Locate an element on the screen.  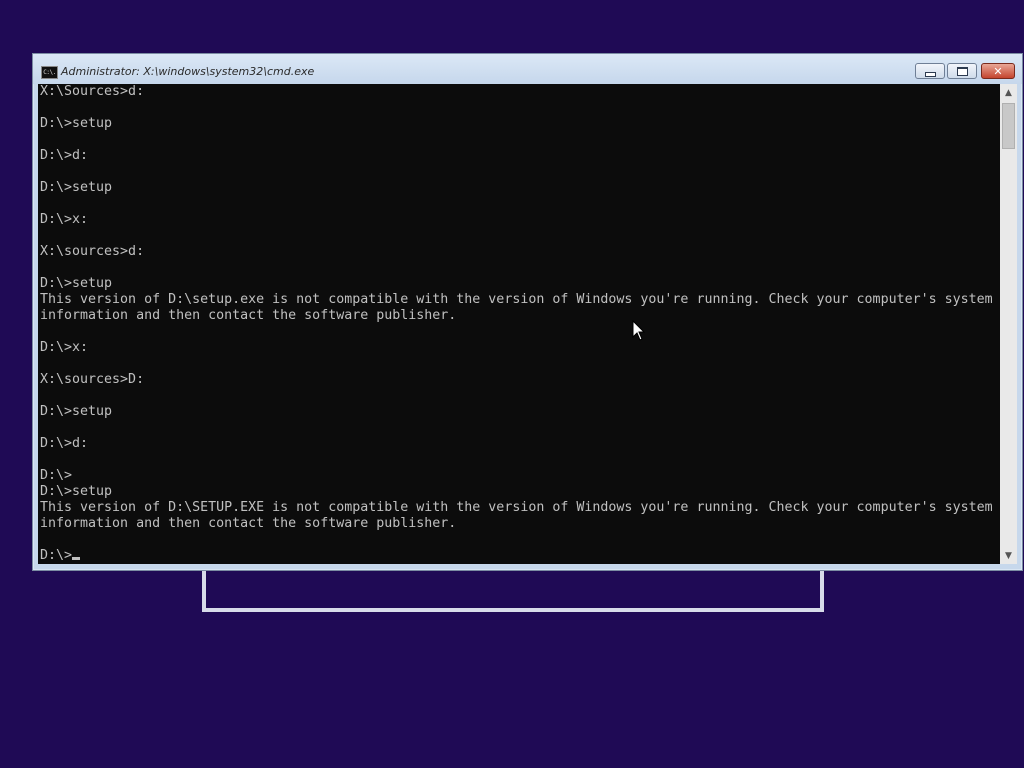
console-current-line: D:\> is located at coordinates (519, 556).